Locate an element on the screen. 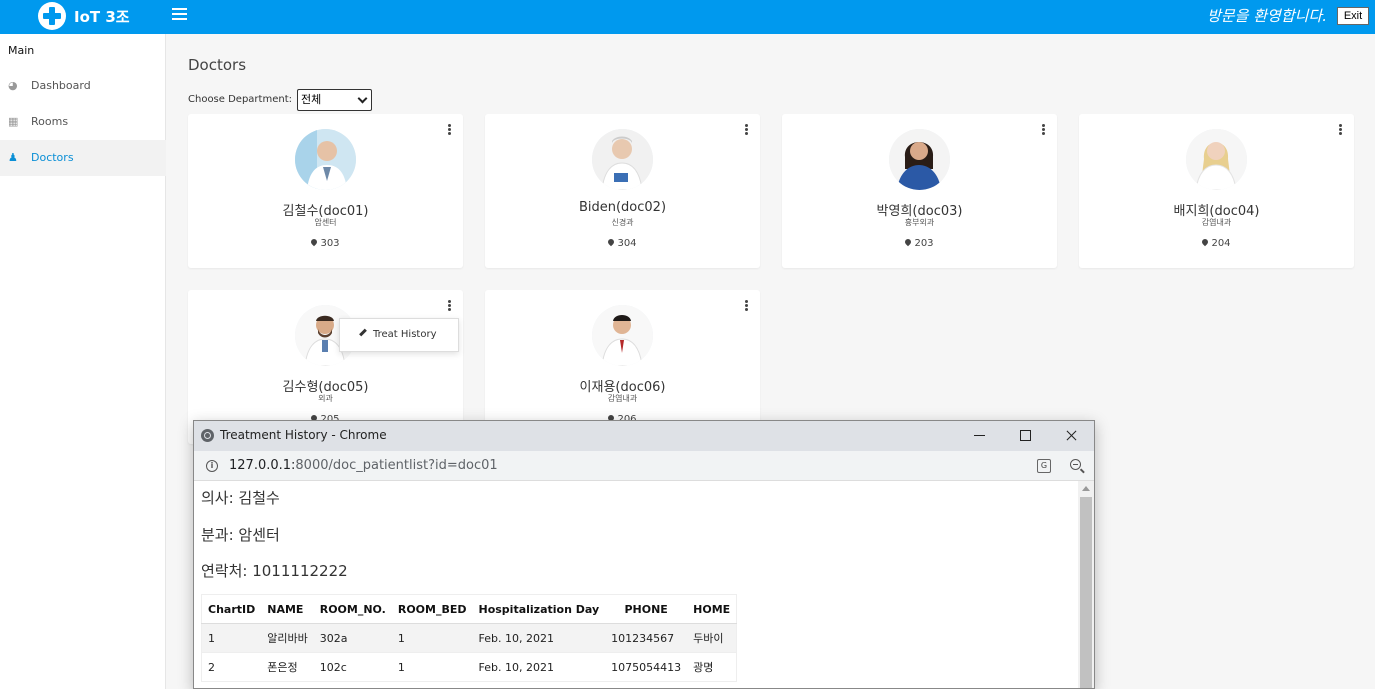  doctor-room: 304 is located at coordinates (622, 243).